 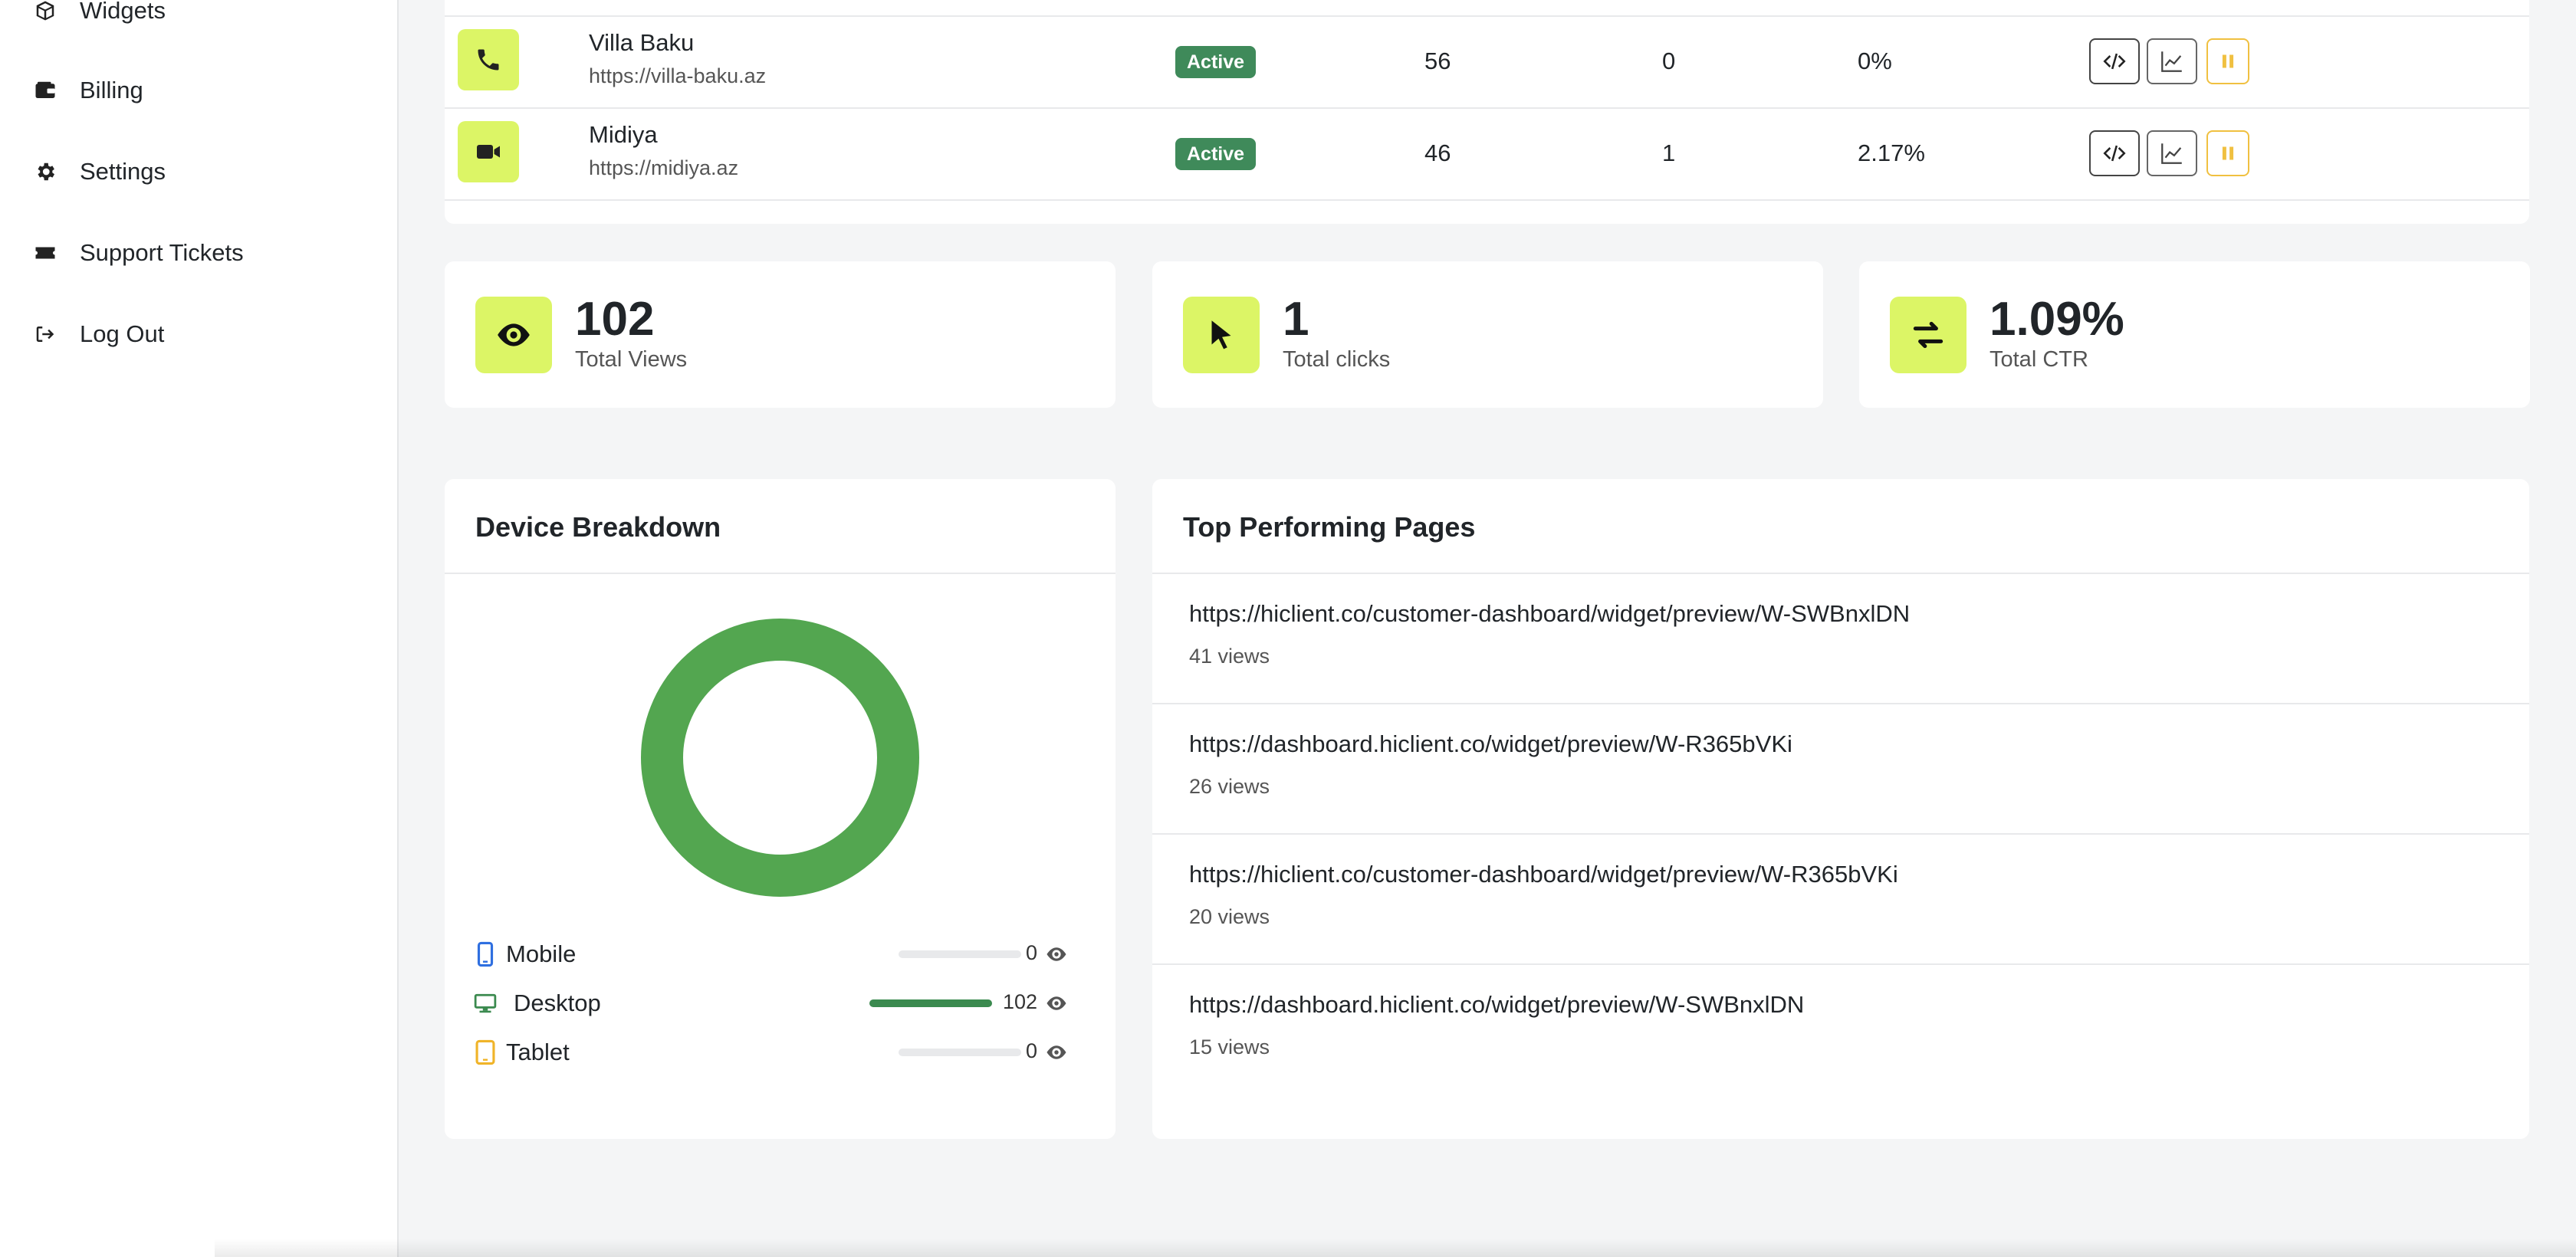 What do you see at coordinates (678, 75) in the screenshot?
I see `widget-url: https://villa-baku.az` at bounding box center [678, 75].